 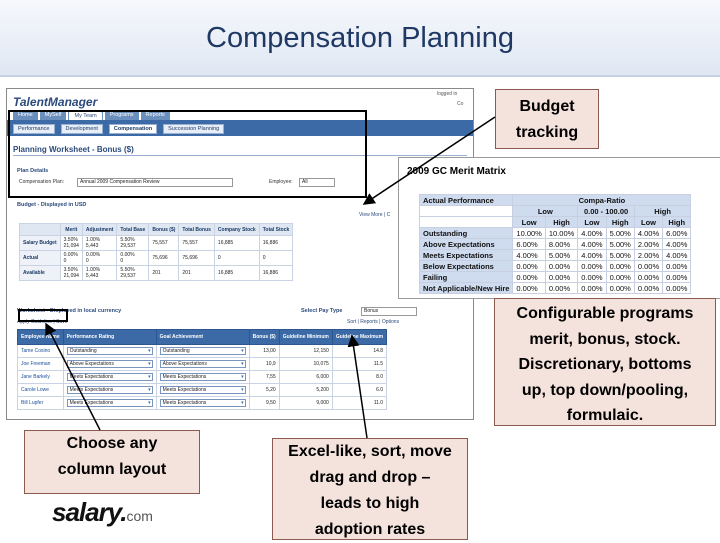 What do you see at coordinates (264, 337) in the screenshot?
I see `worksheet-column-header: Bonus ($)` at bounding box center [264, 337].